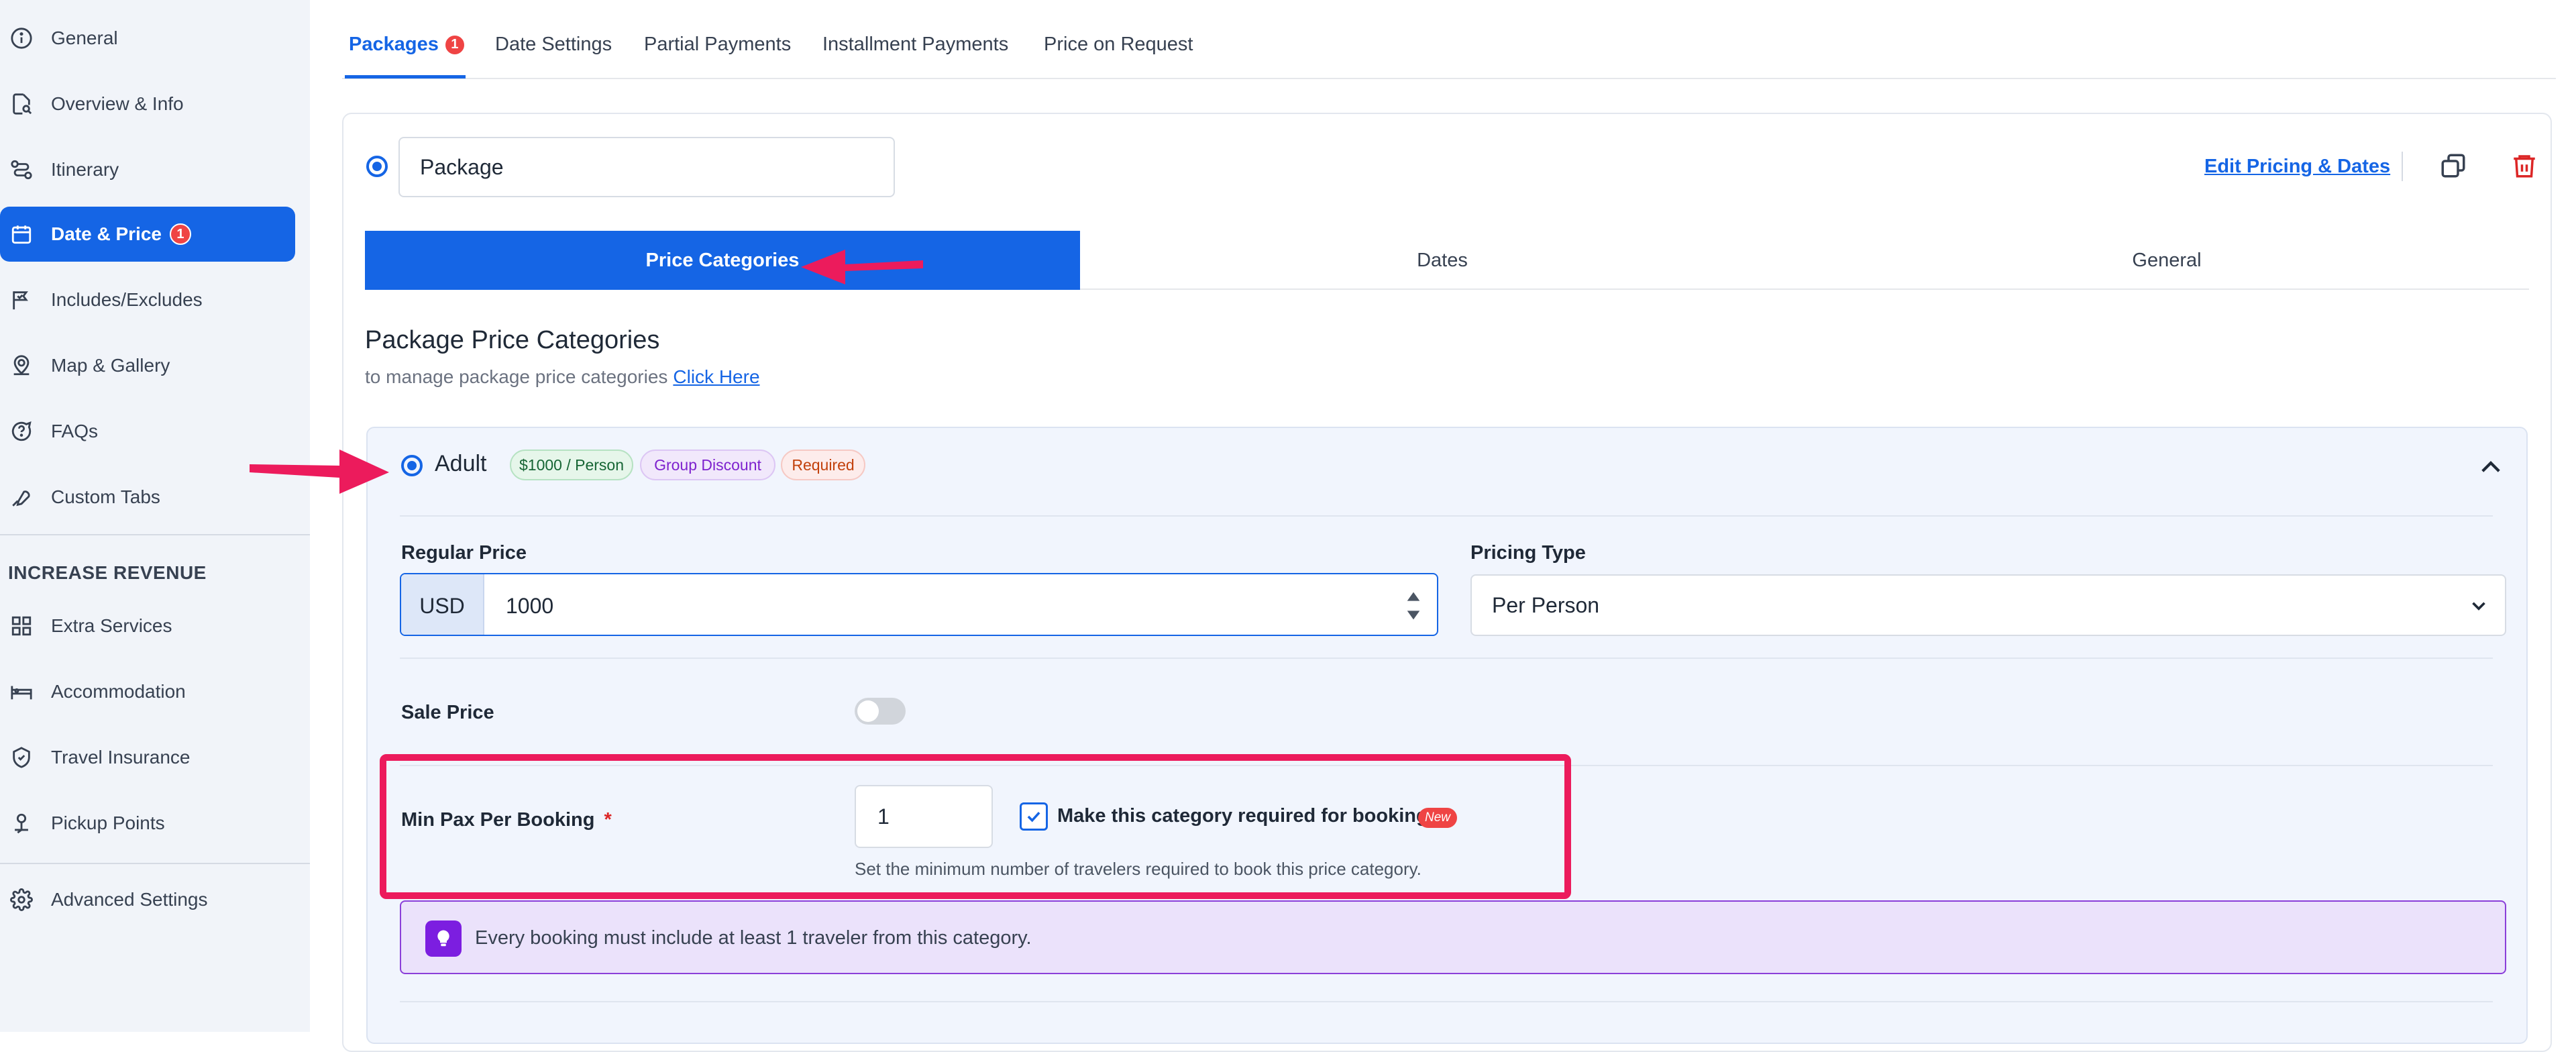 Image resolution: width=2576 pixels, height=1052 pixels. What do you see at coordinates (464, 553) in the screenshot?
I see `regular-price-label: Regular Price` at bounding box center [464, 553].